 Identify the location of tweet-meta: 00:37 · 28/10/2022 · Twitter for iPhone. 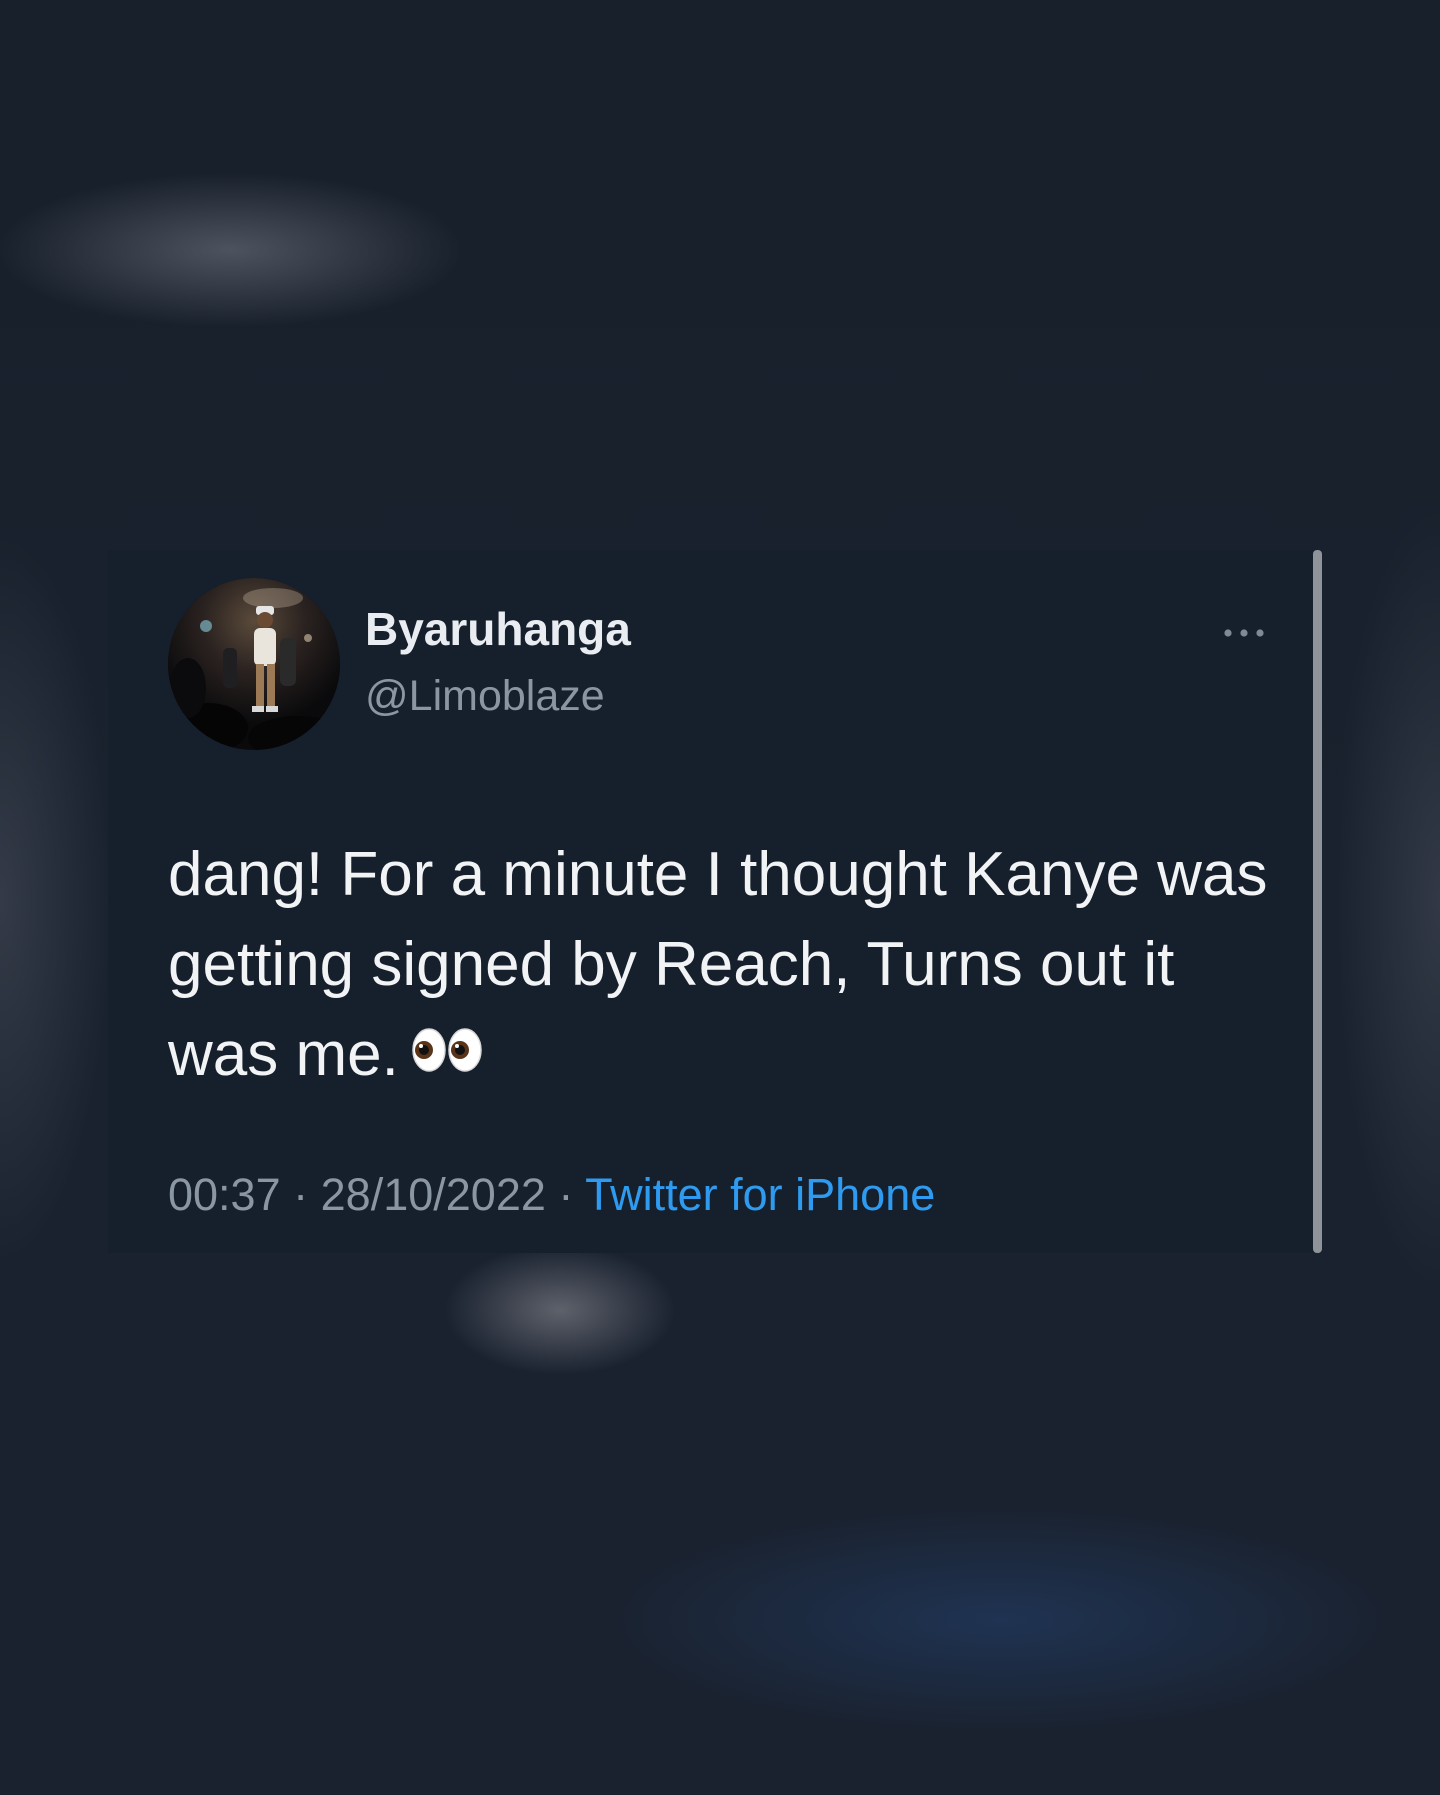
(551, 1194).